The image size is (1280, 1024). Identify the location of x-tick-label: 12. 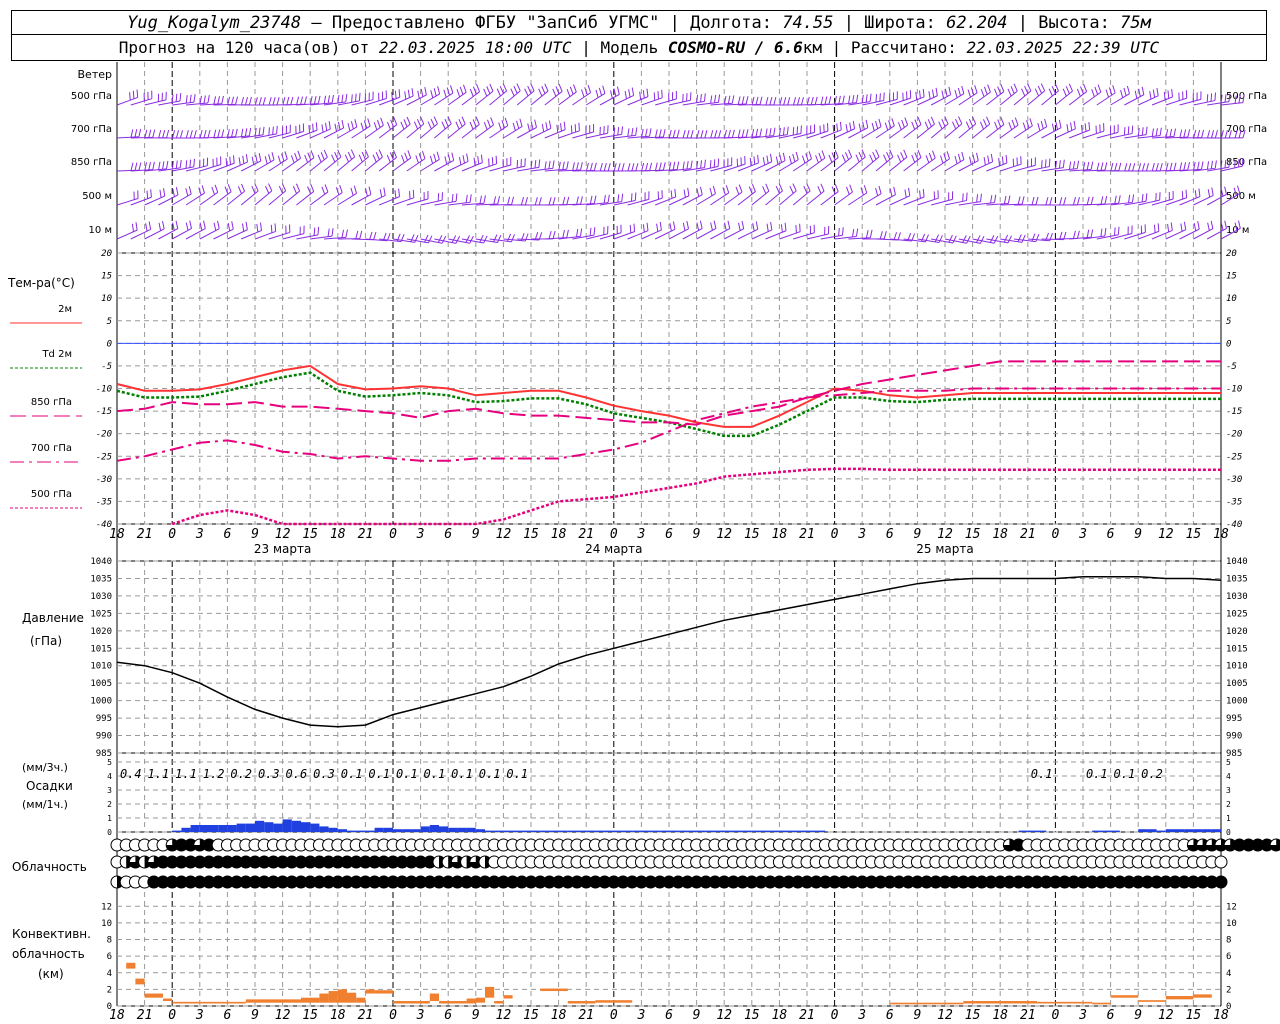
(945, 1015).